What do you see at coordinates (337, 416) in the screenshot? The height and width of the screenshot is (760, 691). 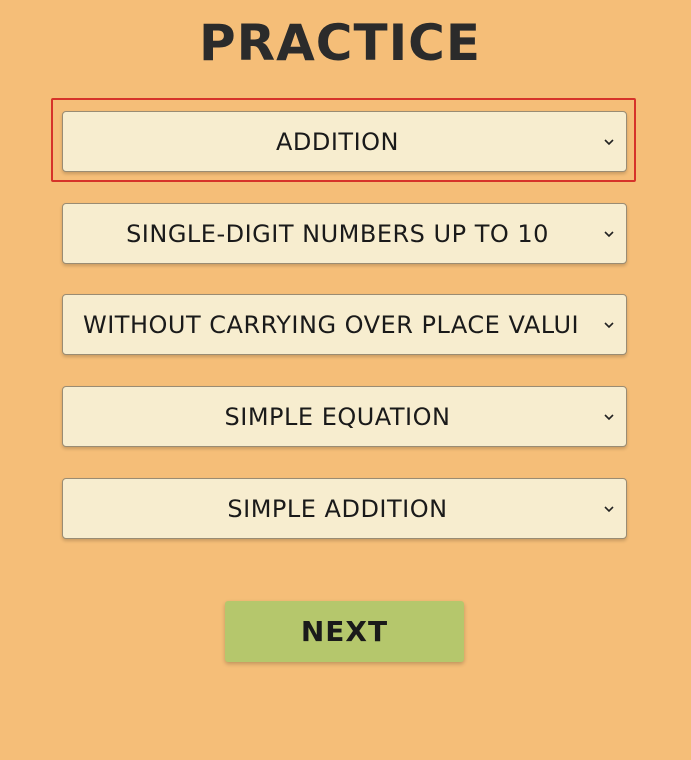 I see `equation-type-select-value: SIMPLE EQUATION` at bounding box center [337, 416].